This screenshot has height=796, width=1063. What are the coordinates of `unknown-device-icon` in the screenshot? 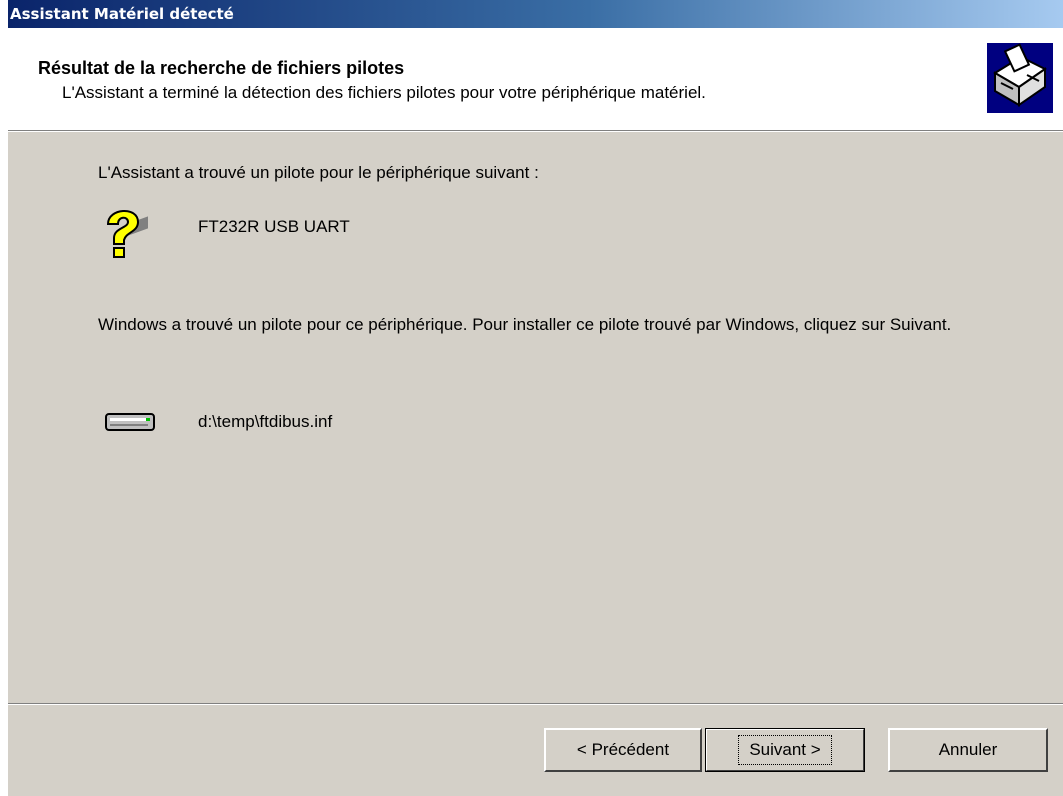 It's located at (127, 234).